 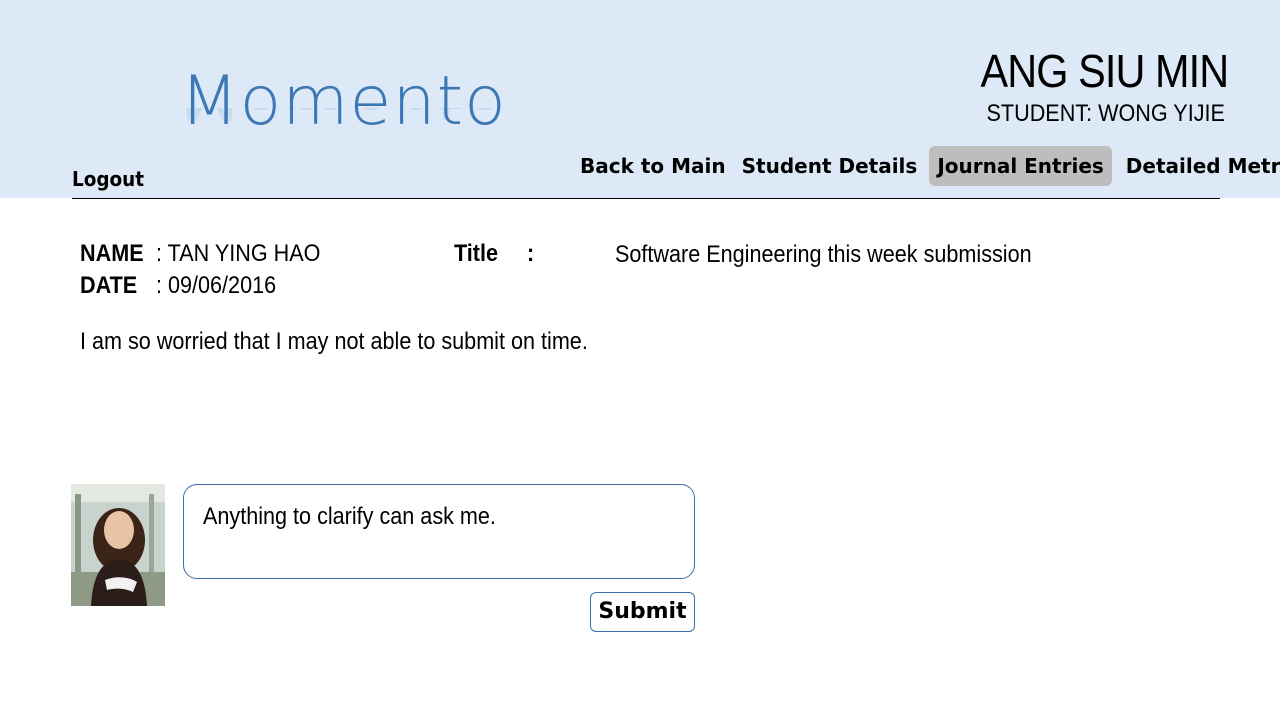 I want to click on user-avatar-icon, so click(x=118, y=545).